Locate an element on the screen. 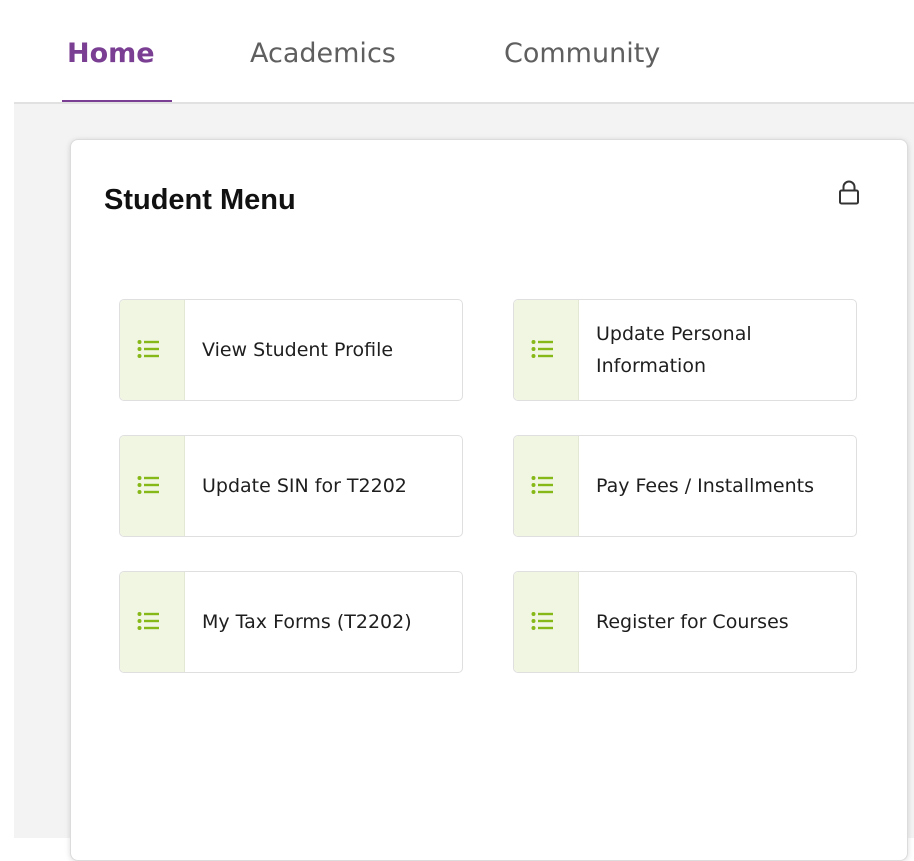 The width and height of the screenshot is (914, 861). menu-item-label: Update Personal Information is located at coordinates (674, 350).